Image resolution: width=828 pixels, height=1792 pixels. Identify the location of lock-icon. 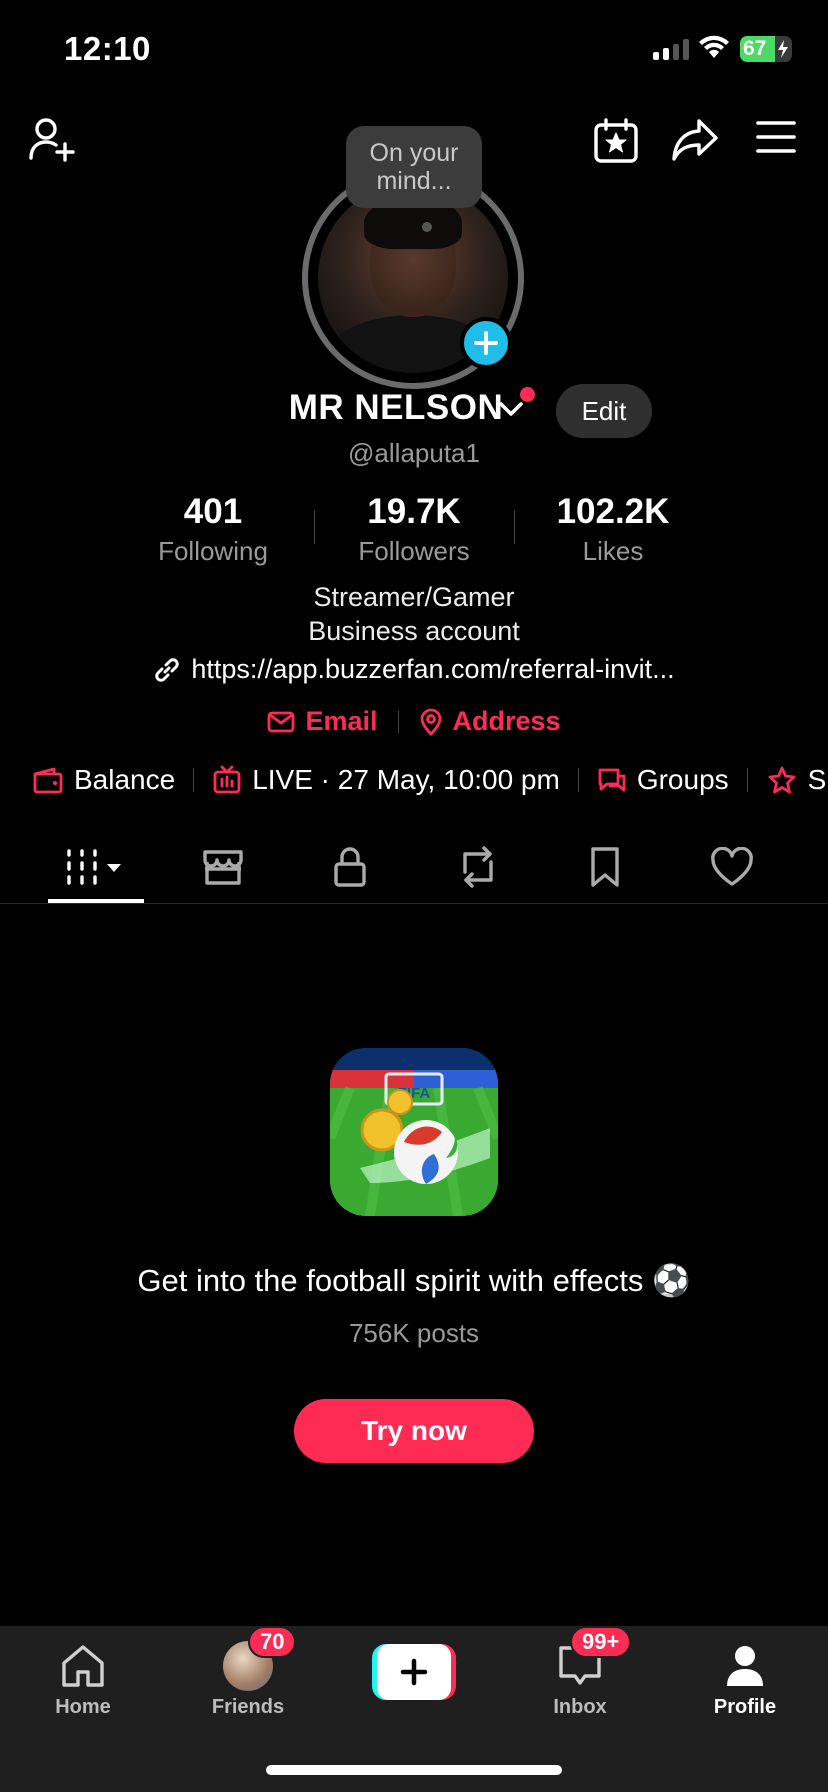
(350, 867).